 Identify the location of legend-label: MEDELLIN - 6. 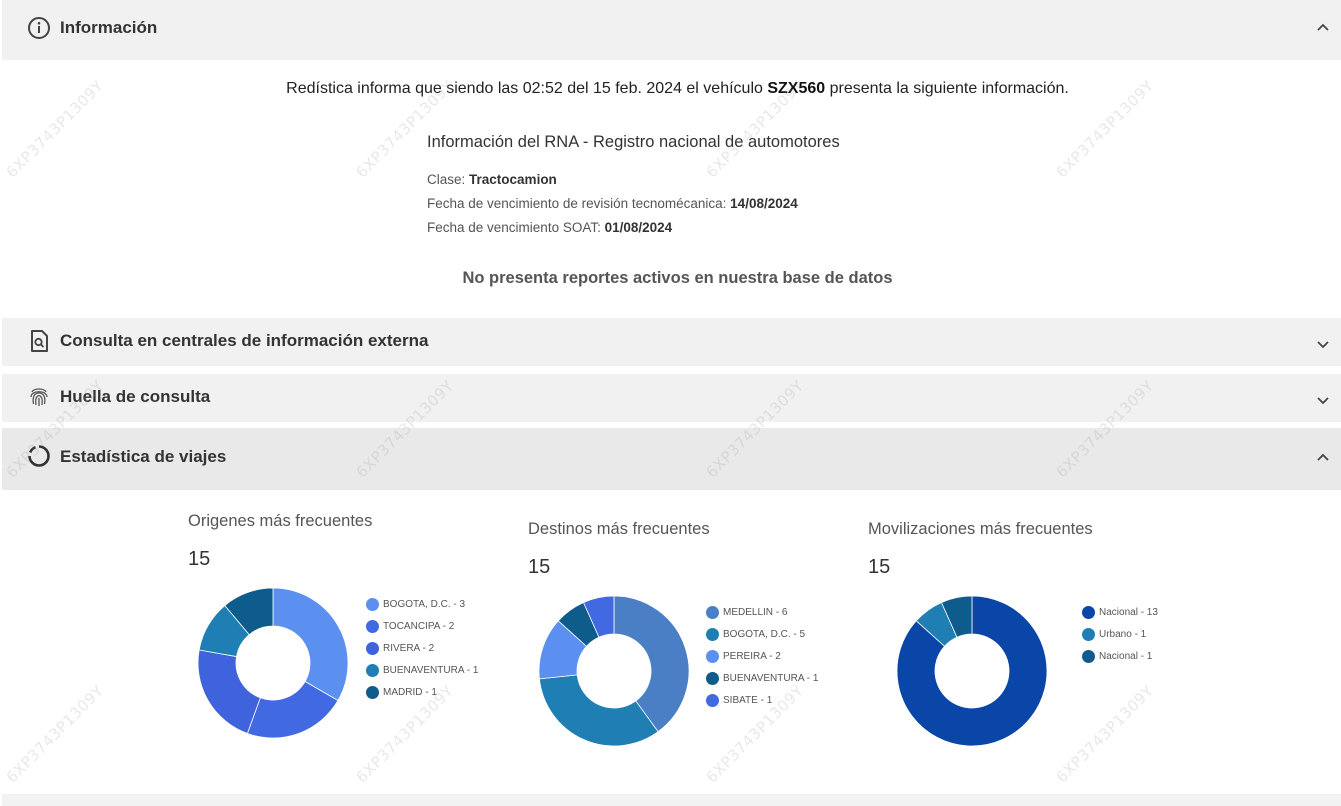
(755, 612).